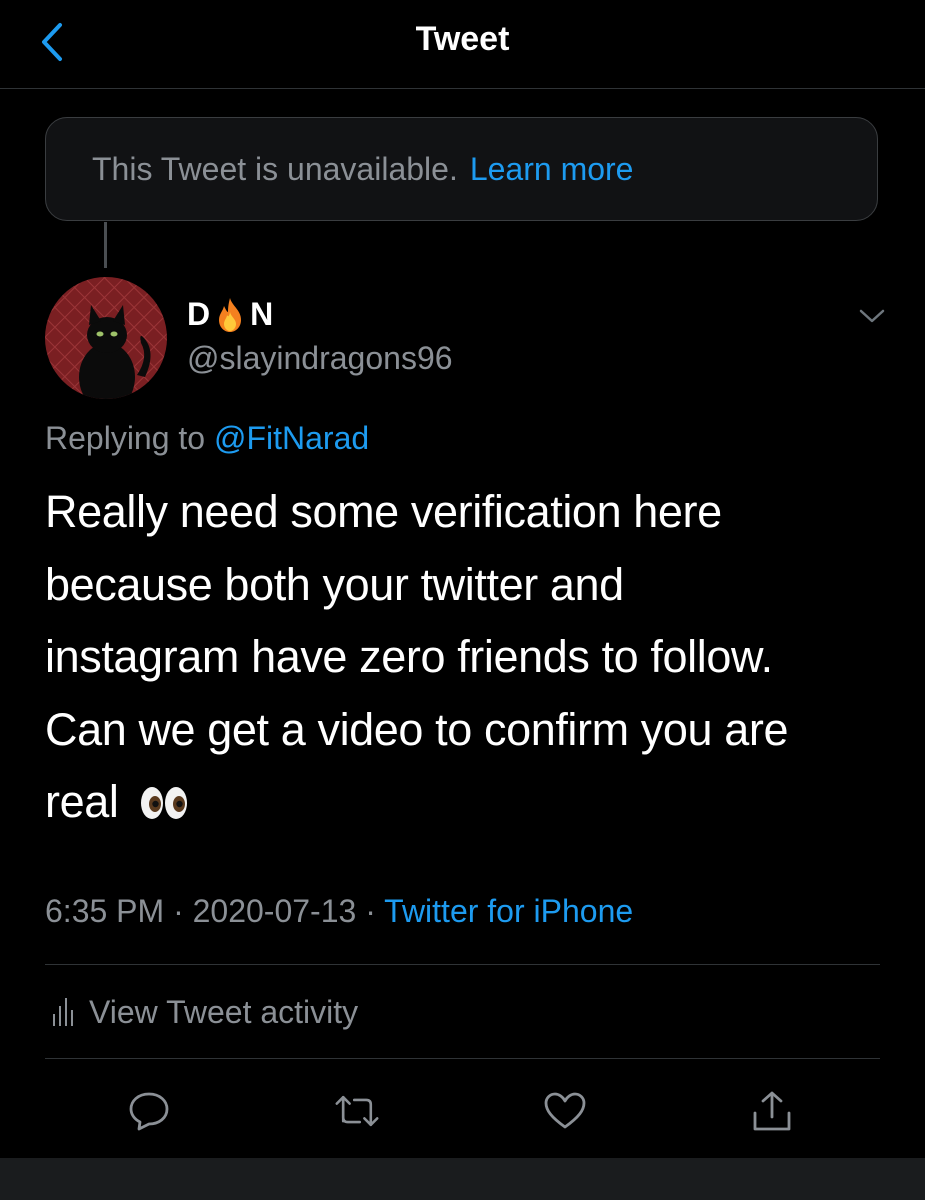  What do you see at coordinates (82, 801) in the screenshot?
I see `tweet-text-line: real` at bounding box center [82, 801].